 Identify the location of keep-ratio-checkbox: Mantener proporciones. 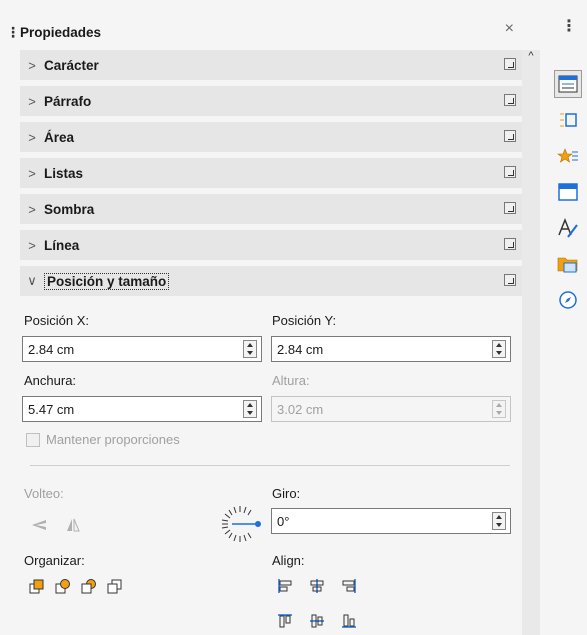
(103, 439).